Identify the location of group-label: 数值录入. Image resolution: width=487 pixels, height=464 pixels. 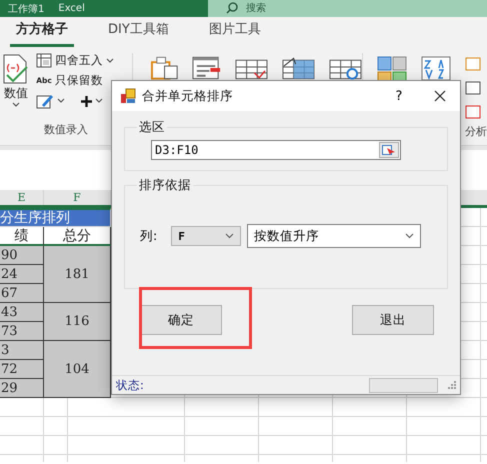
(66, 130).